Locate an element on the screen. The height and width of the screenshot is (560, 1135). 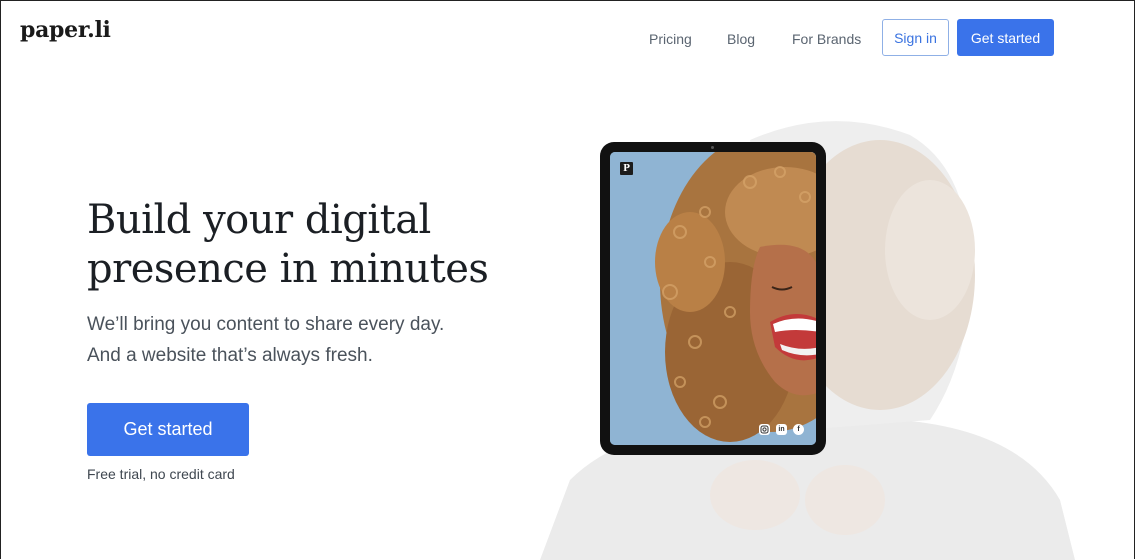
hero-title-line-2: presence in minutes is located at coordinates (288, 269).